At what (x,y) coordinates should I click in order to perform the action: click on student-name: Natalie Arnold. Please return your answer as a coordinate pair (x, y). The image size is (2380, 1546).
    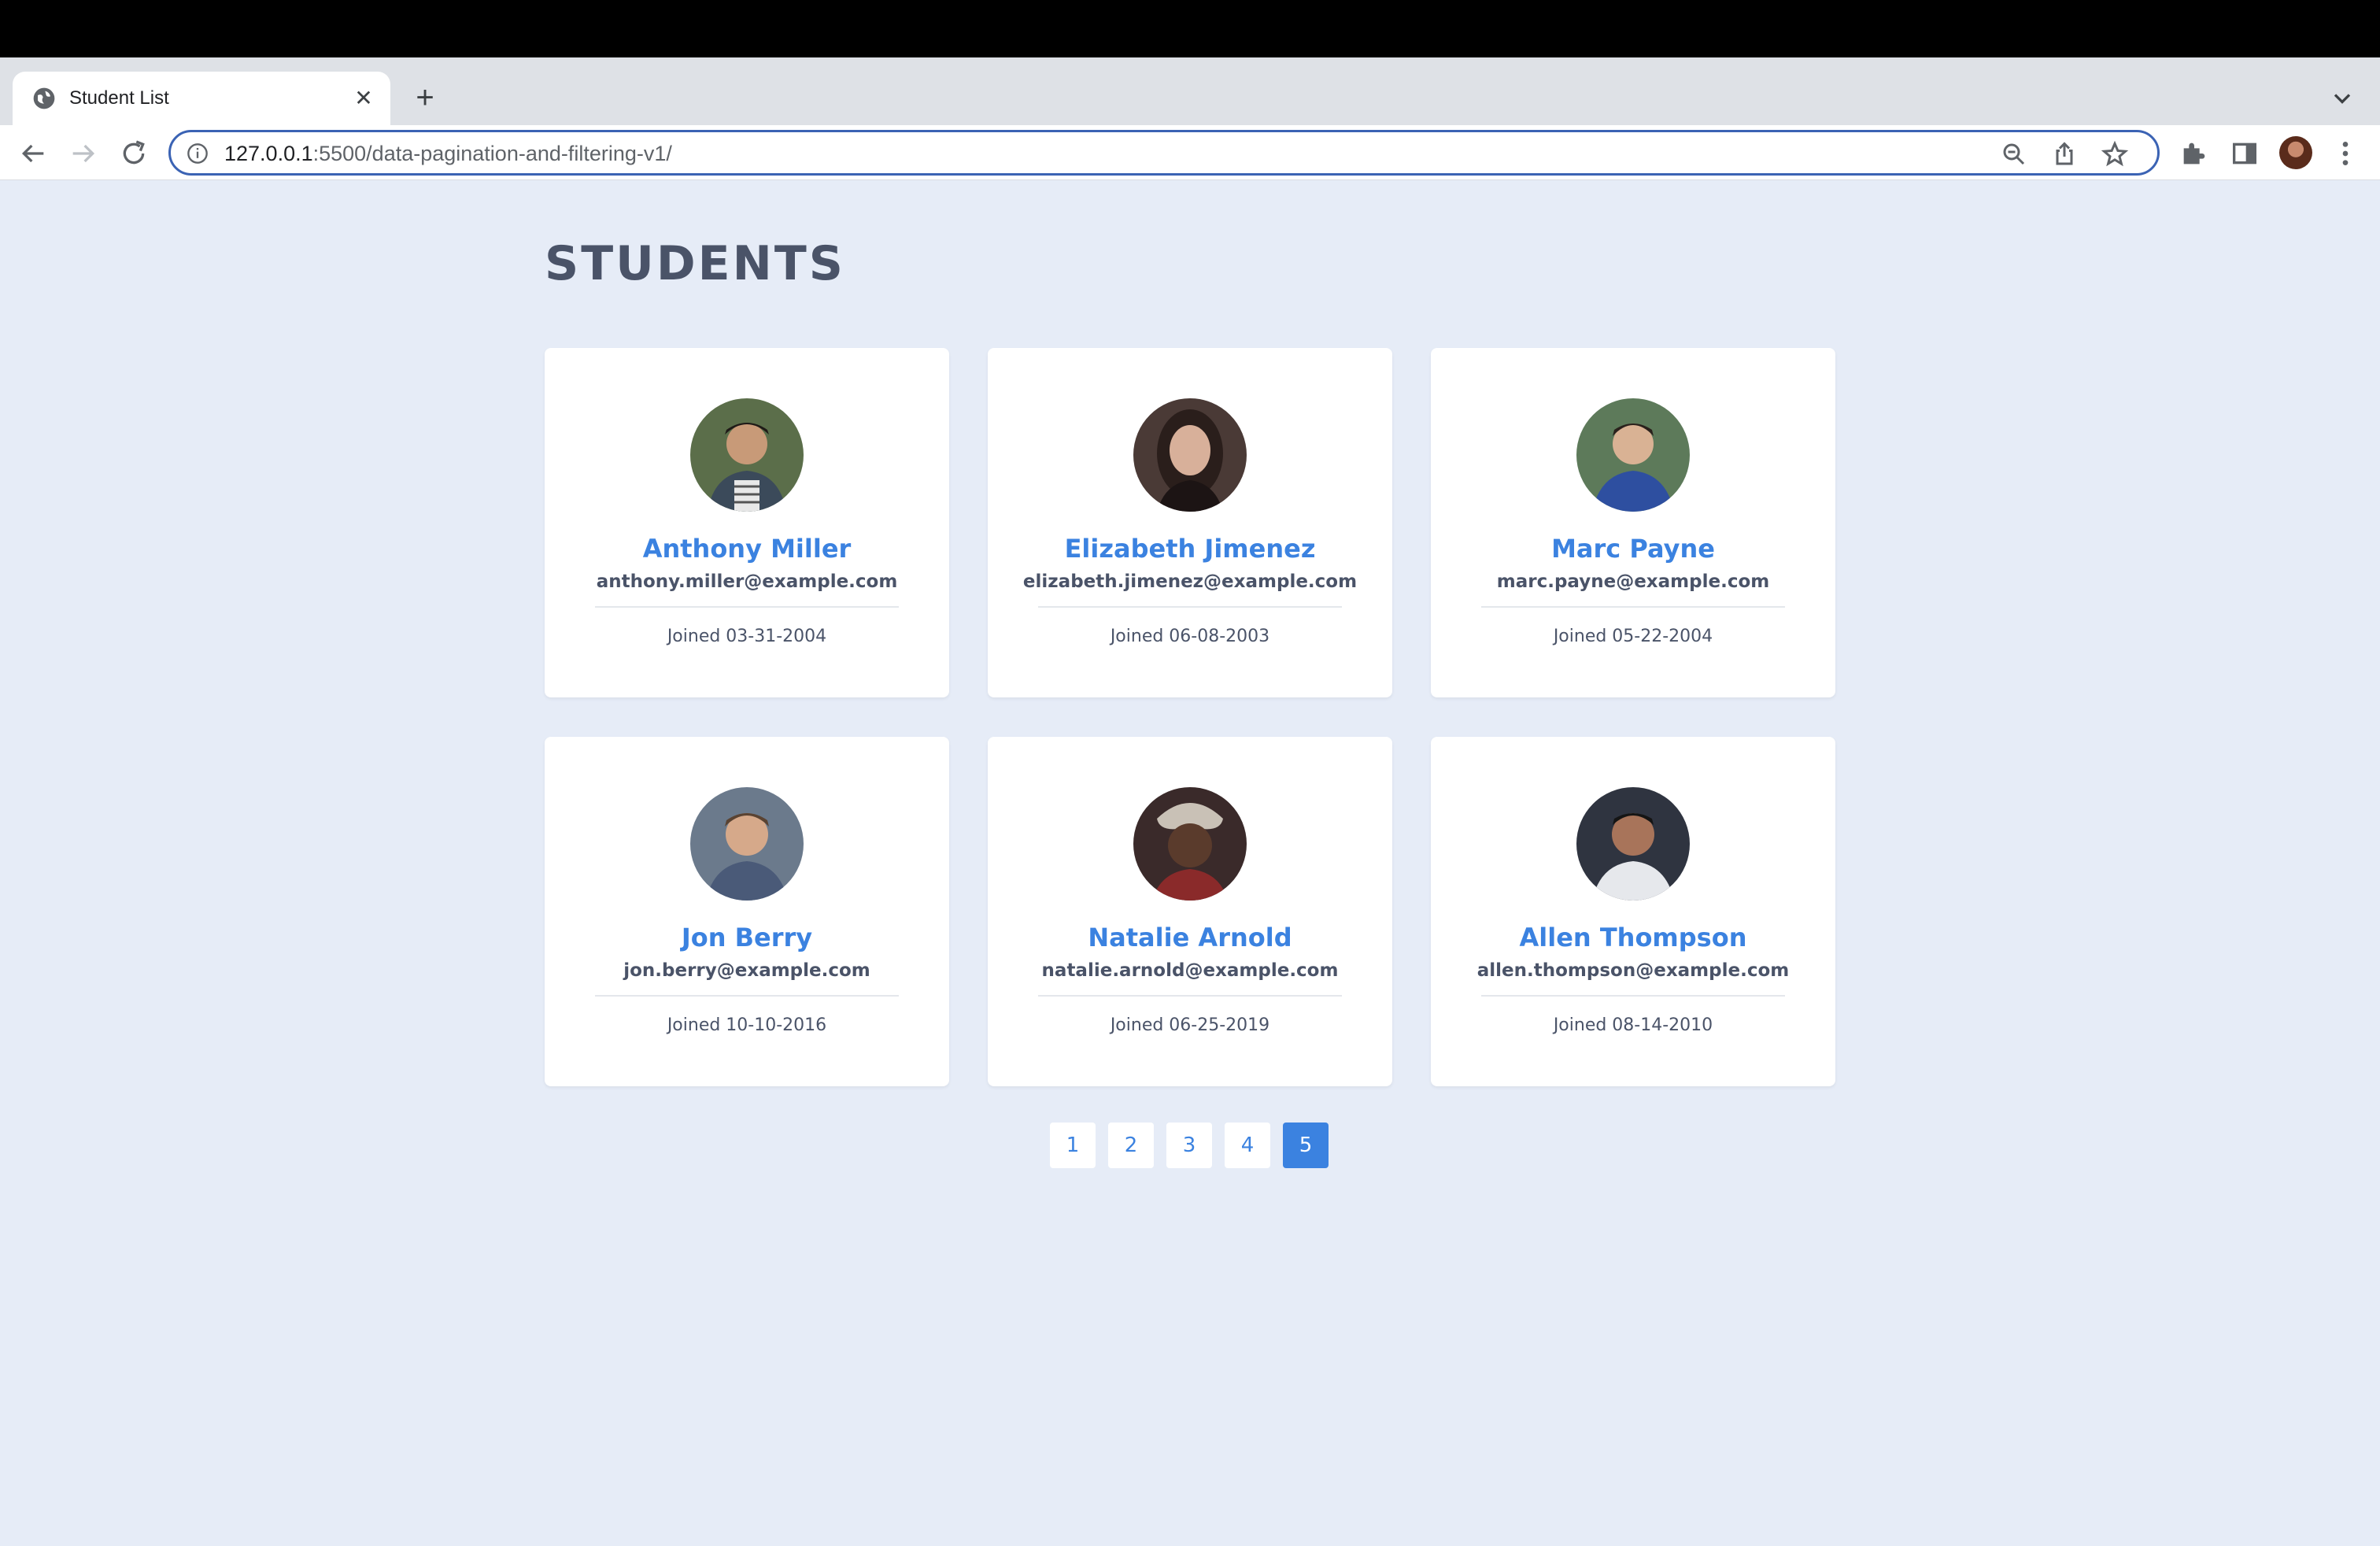
    Looking at the image, I should click on (1190, 937).